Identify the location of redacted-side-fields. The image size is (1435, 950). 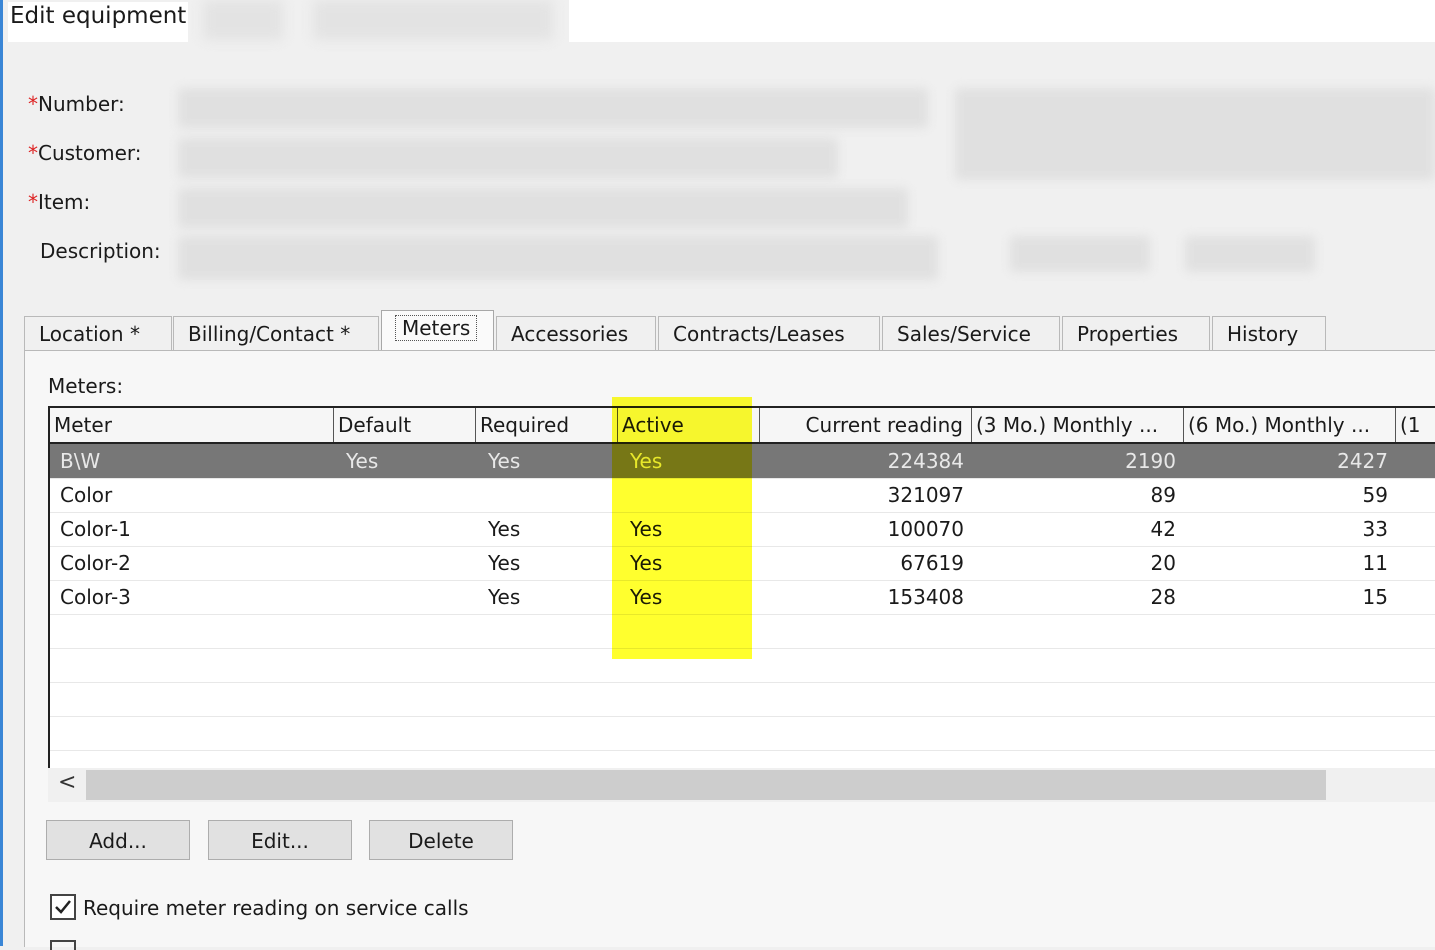
(1195, 134).